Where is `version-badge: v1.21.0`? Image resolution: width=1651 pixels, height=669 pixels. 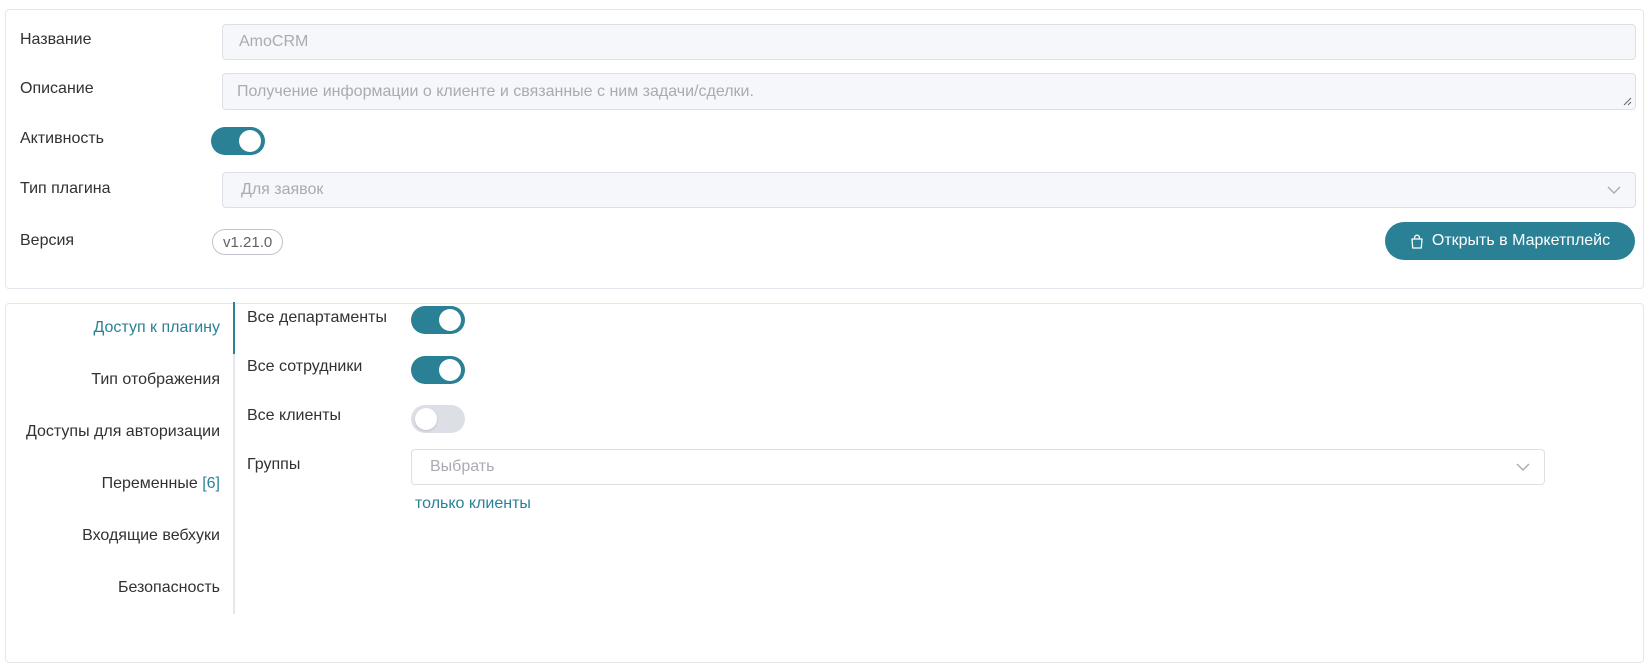 version-badge: v1.21.0 is located at coordinates (248, 242).